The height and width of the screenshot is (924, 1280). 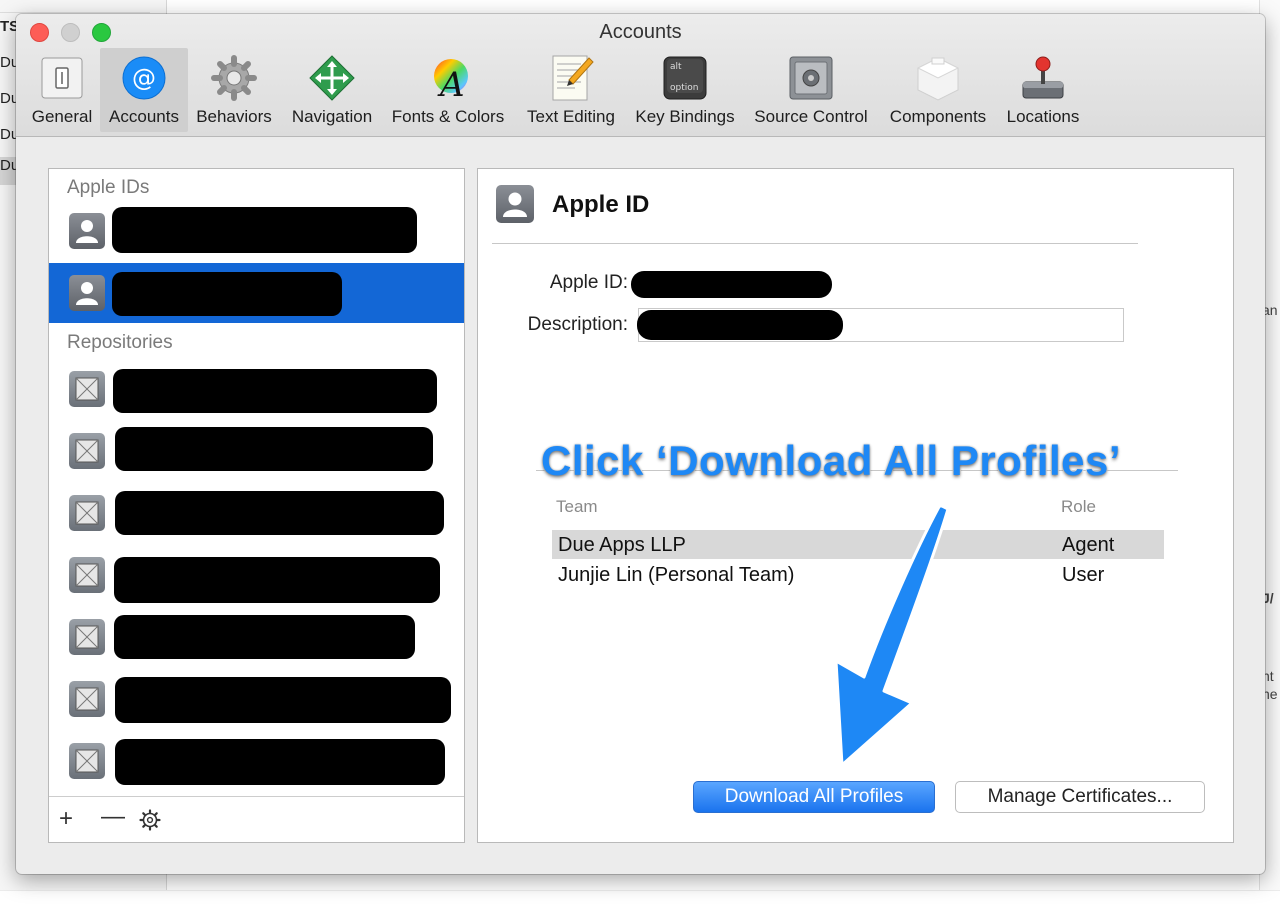 What do you see at coordinates (640, 32) in the screenshot?
I see `window-title: Accounts` at bounding box center [640, 32].